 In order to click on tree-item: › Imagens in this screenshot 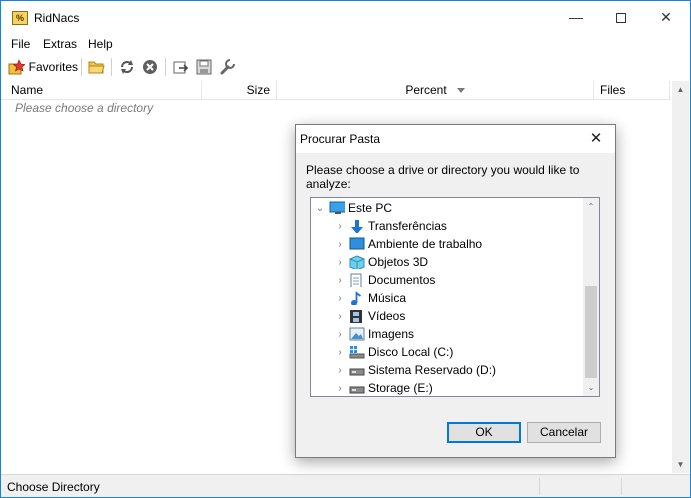, I will do `click(470, 334)`.